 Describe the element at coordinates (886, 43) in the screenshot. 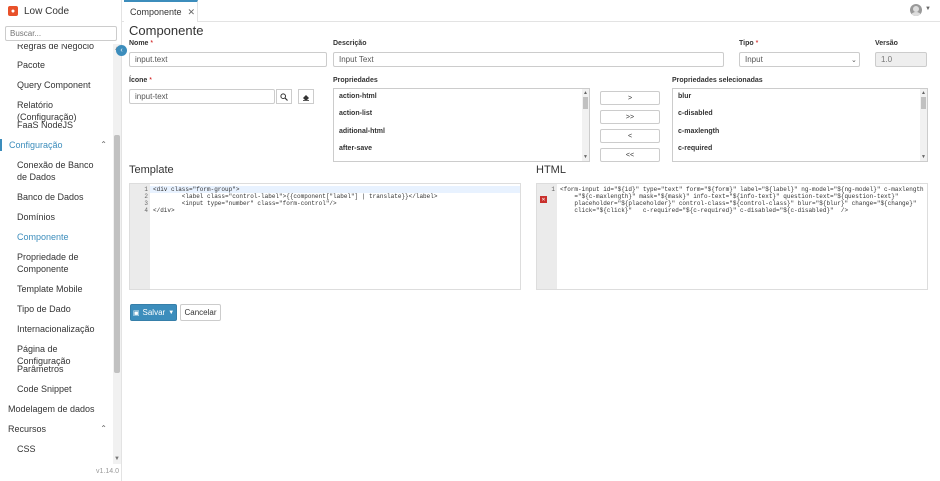

I see `versao-label: Versão` at that location.